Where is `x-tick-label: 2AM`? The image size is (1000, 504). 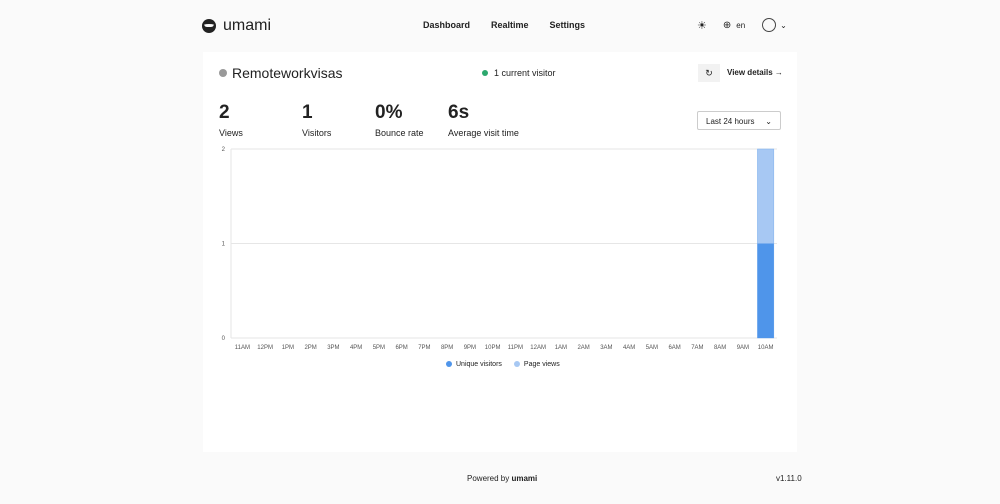
x-tick-label: 2AM is located at coordinates (583, 348).